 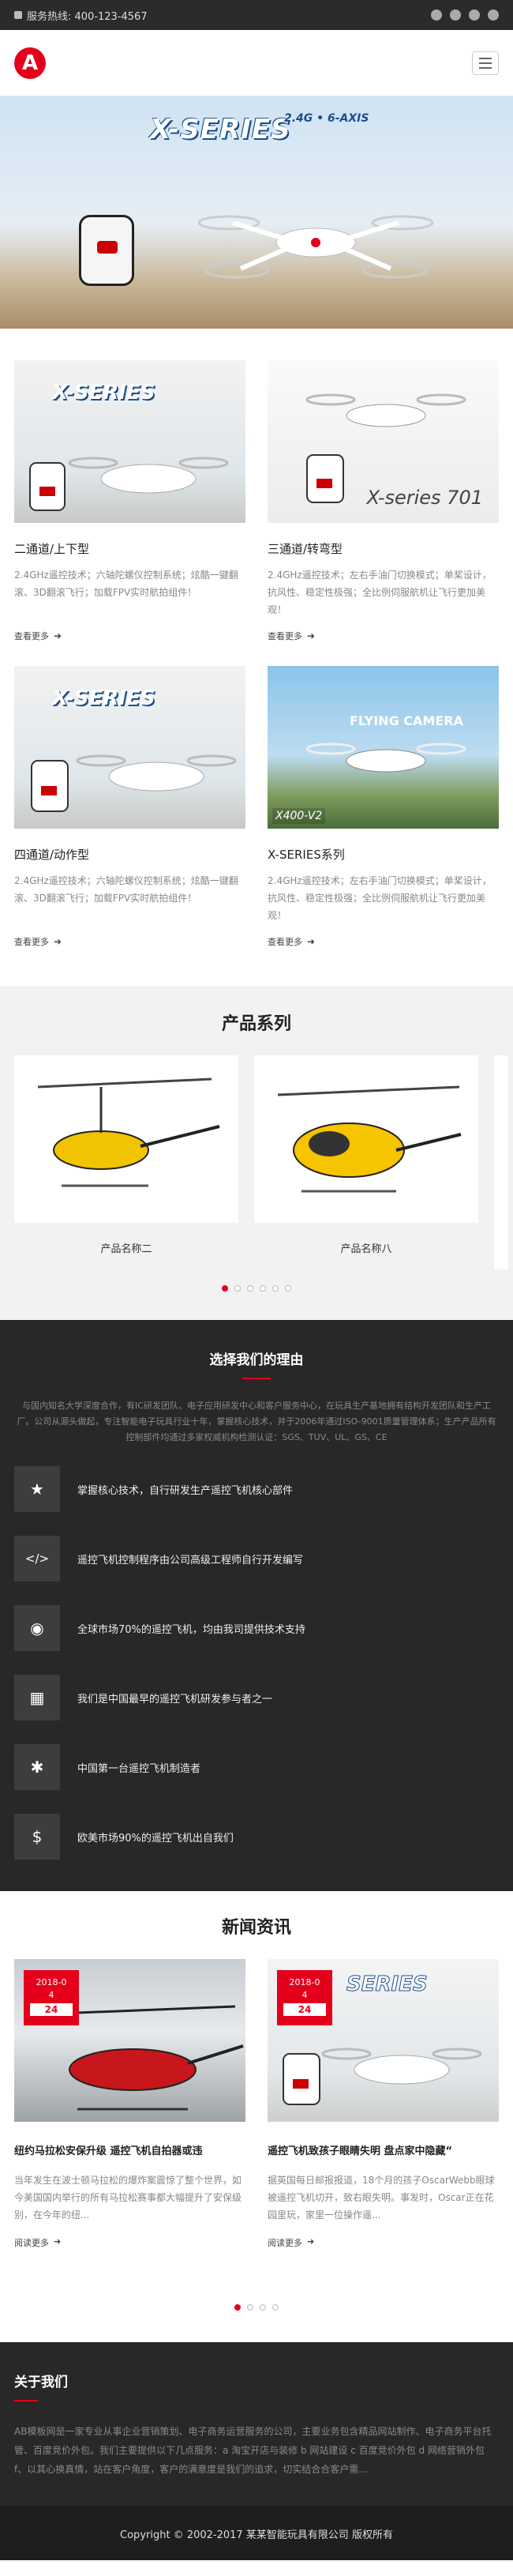 I want to click on news-title: 遥控飞机致孩子眼睛失明 盘点家中隐藏“, so click(x=383, y=2150).